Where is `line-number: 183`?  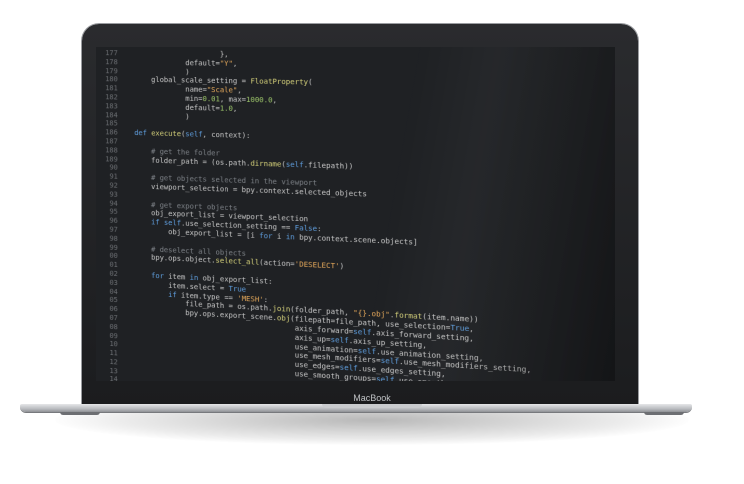 line-number: 183 is located at coordinates (111, 106).